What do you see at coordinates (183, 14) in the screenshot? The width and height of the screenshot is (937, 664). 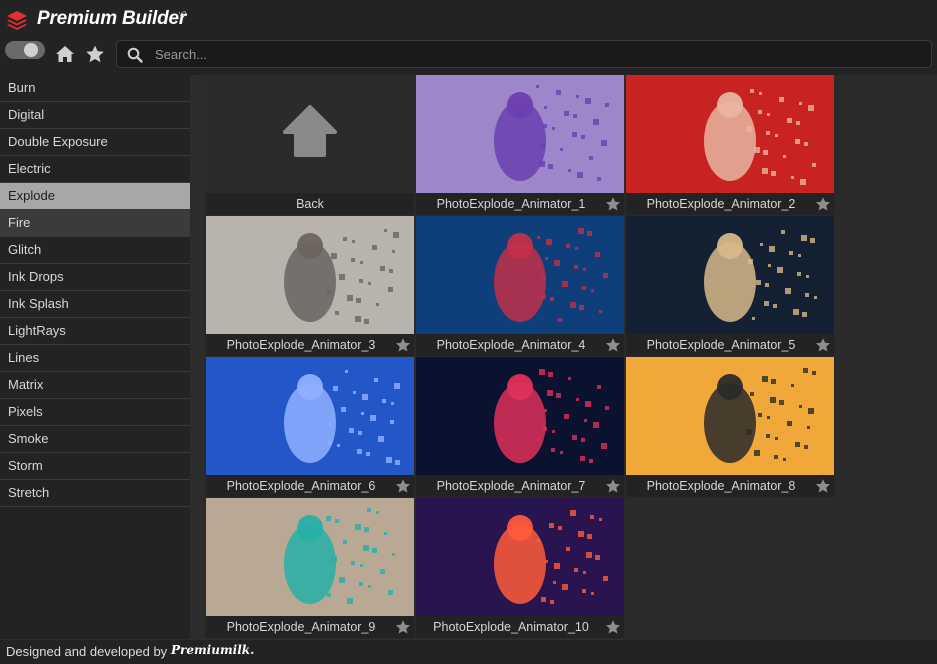 I see `app-version: v2` at bounding box center [183, 14].